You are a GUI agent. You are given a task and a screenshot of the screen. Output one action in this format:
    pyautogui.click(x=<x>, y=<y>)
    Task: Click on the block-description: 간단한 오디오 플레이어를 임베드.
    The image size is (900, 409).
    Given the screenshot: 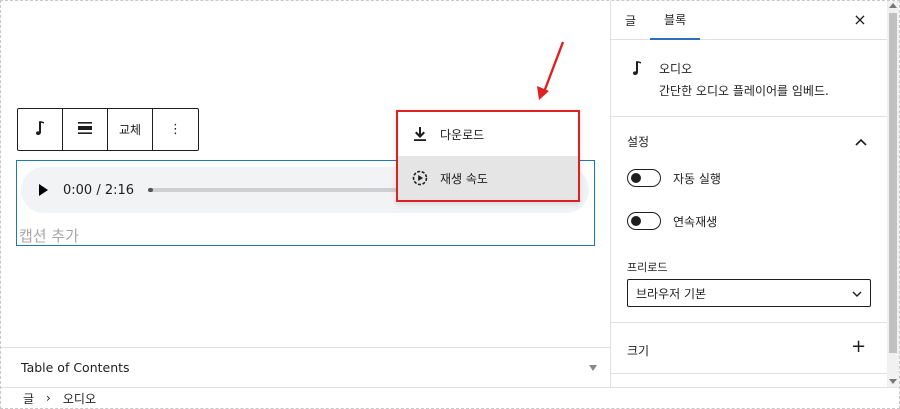 What is the action you would take?
    pyautogui.click(x=744, y=91)
    